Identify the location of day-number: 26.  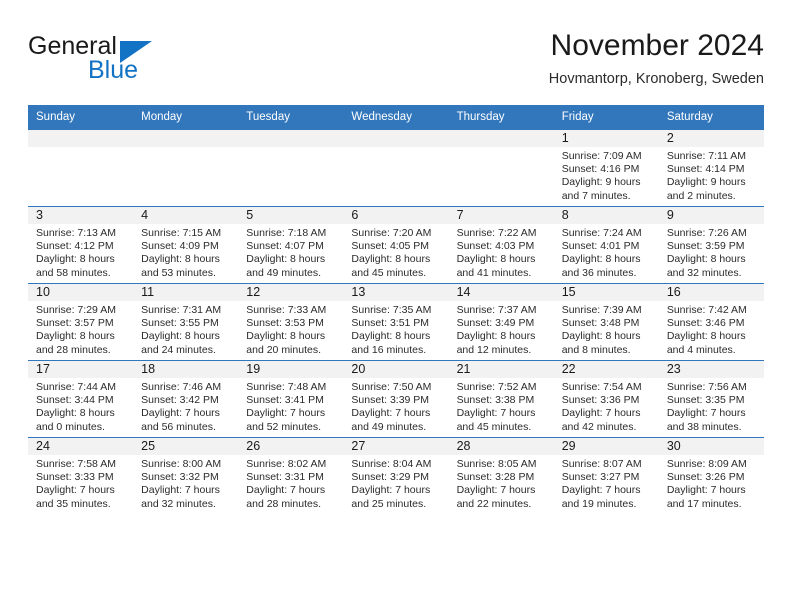
(291, 446).